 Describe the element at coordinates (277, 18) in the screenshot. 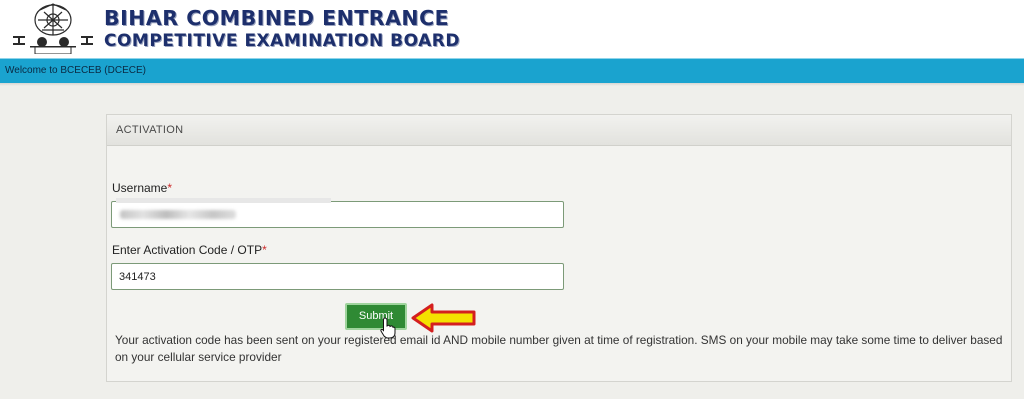

I see `board-title-line1: BIHAR COMBINED ENTRANCE` at that location.